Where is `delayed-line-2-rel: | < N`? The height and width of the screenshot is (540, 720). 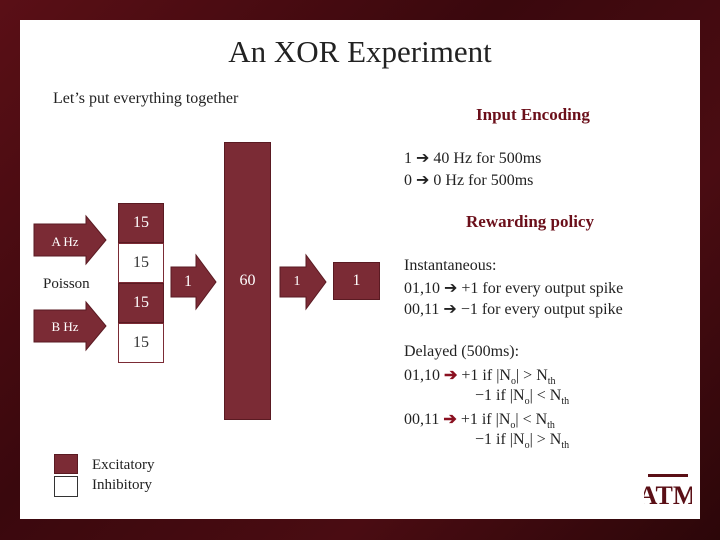 delayed-line-2-rel: | < N is located at coordinates (545, 395).